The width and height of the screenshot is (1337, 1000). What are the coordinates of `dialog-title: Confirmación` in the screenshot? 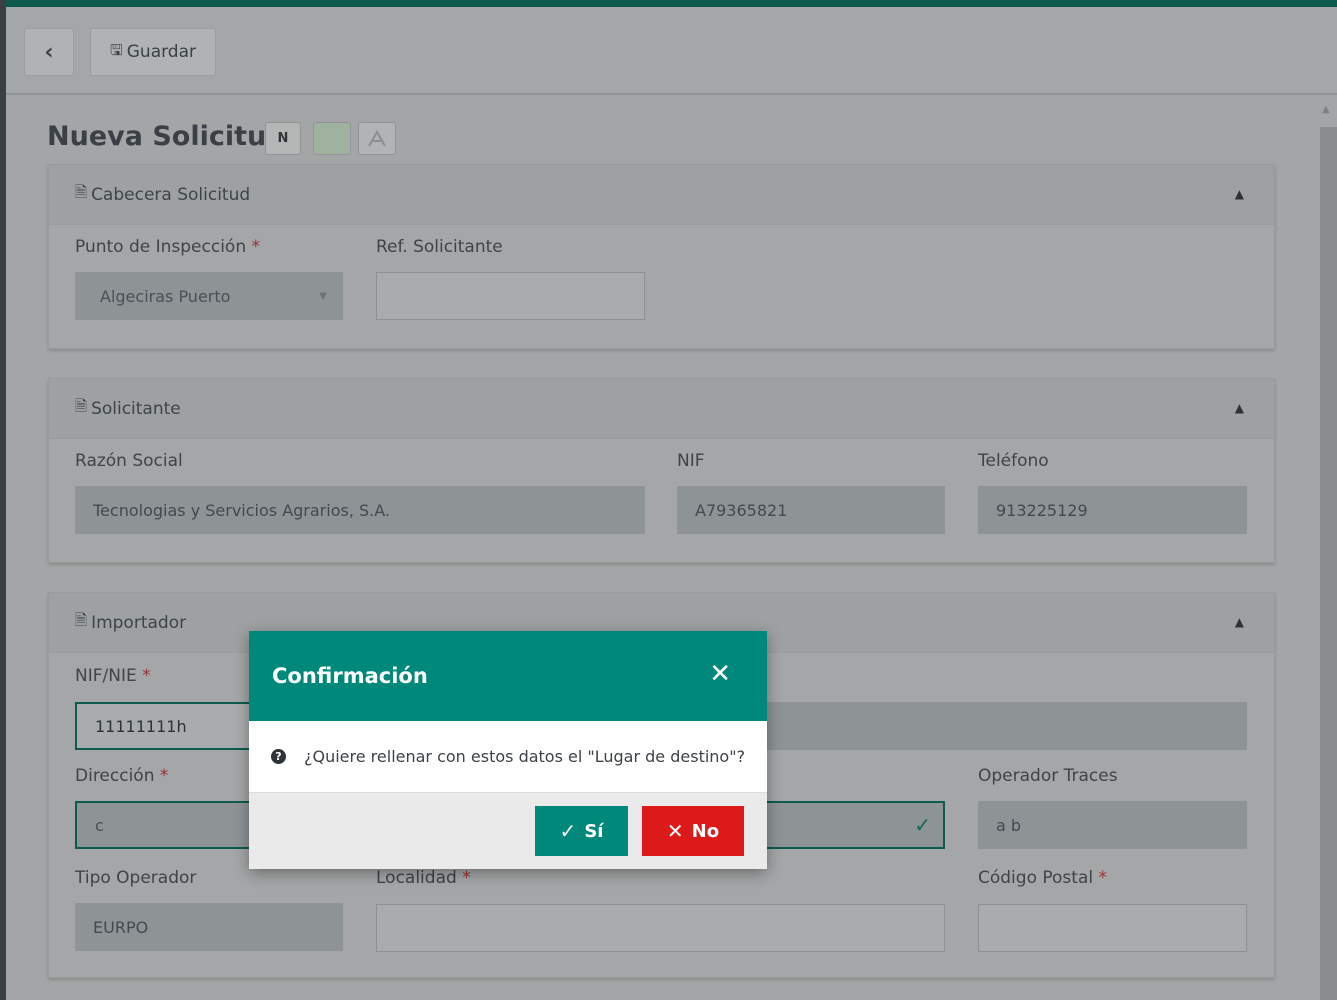 It's located at (350, 676).